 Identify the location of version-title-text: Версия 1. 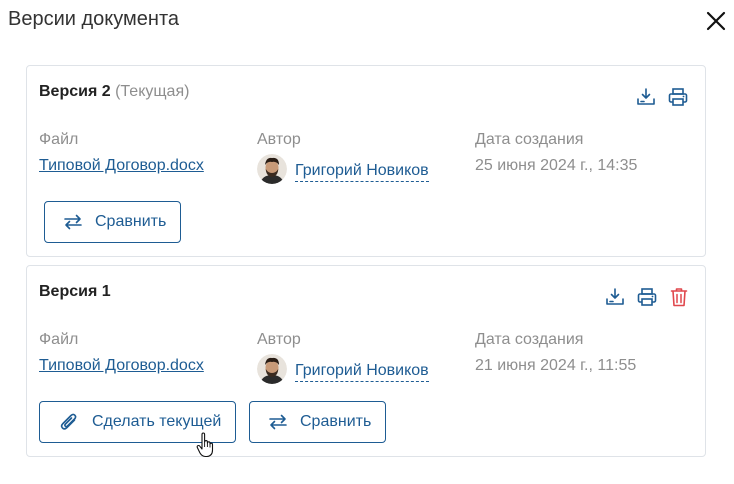
(75, 291).